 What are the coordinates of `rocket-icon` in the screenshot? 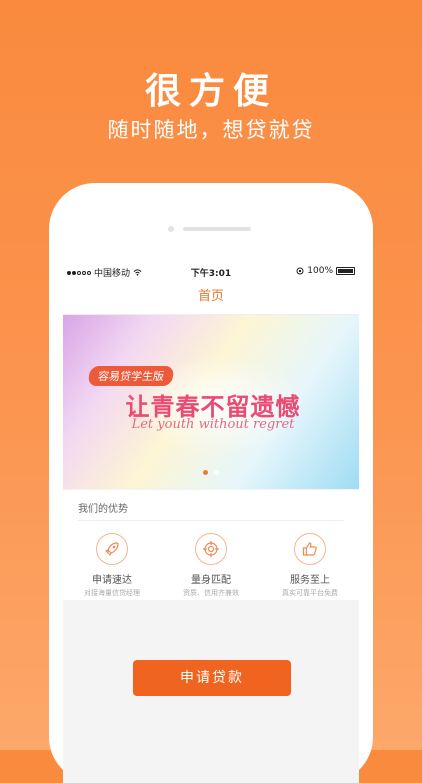 It's located at (112, 549).